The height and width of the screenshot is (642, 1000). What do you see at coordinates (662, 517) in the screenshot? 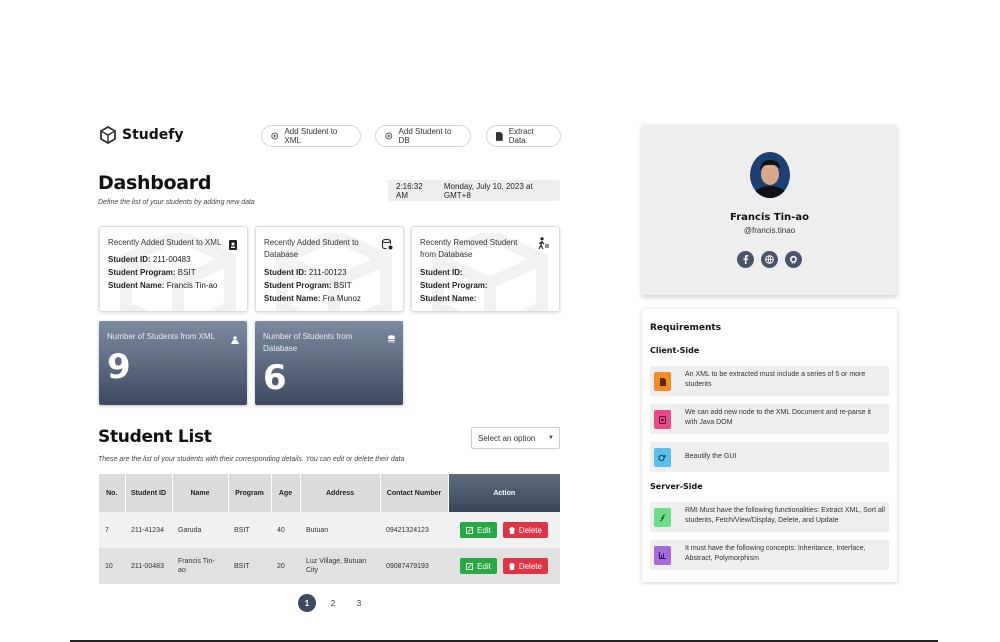
I see `function-icon` at bounding box center [662, 517].